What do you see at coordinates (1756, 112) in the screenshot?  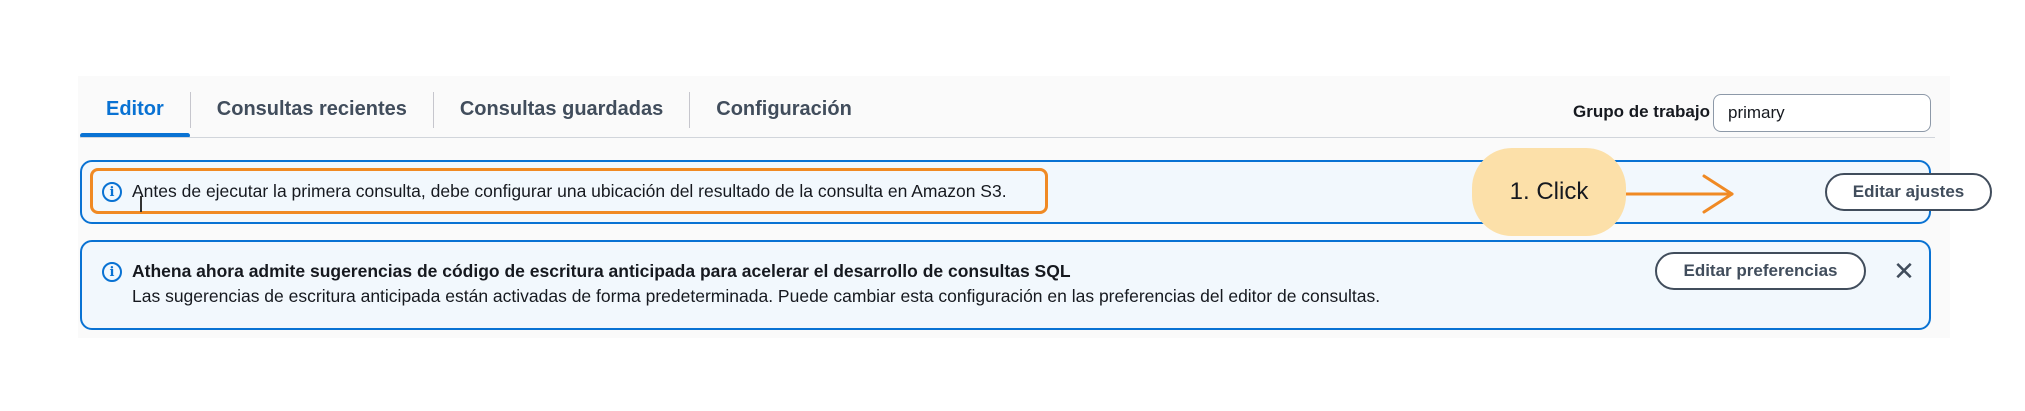 I see `workgroup-value: primary` at bounding box center [1756, 112].